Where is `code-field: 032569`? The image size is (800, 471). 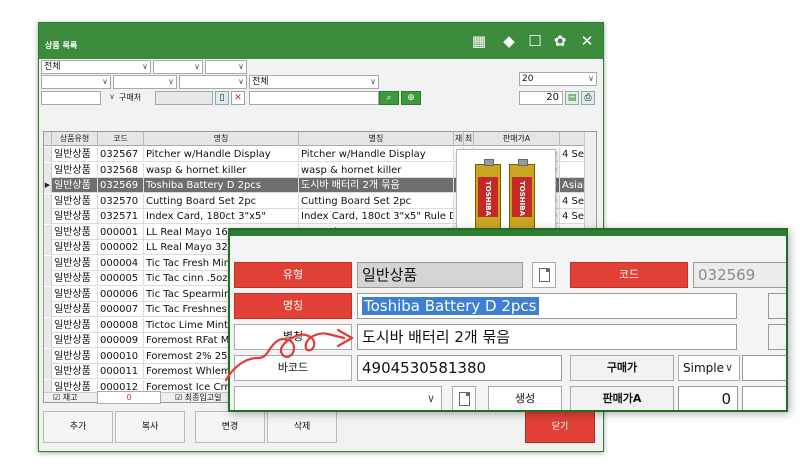
code-field: 032569 is located at coordinates (739, 275).